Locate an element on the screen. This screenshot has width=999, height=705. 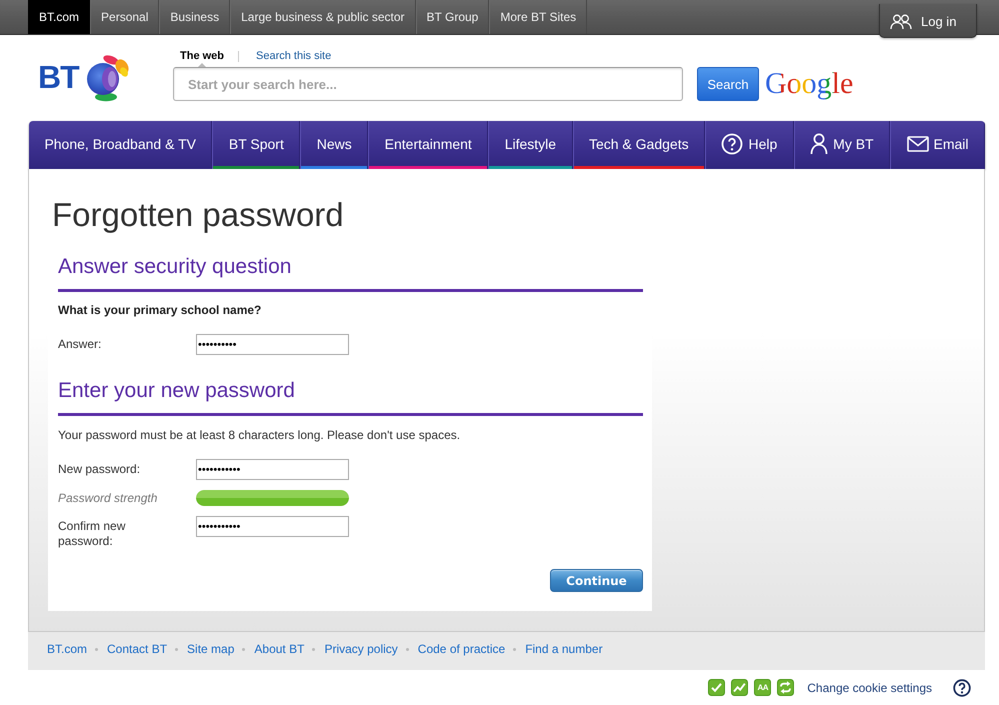
site-tab: Large business & public sector is located at coordinates (323, 17).